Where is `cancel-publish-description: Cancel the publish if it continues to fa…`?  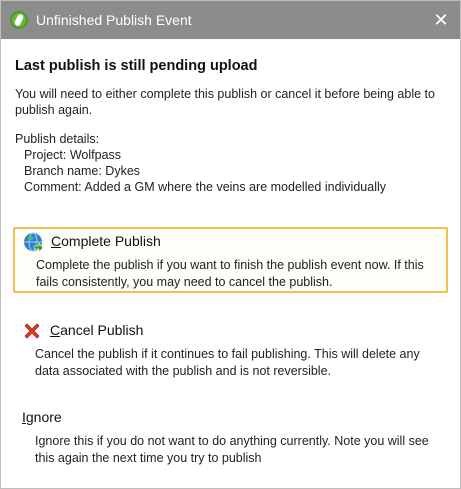 cancel-publish-description: Cancel the publish if it continues to fa… is located at coordinates (227, 362).